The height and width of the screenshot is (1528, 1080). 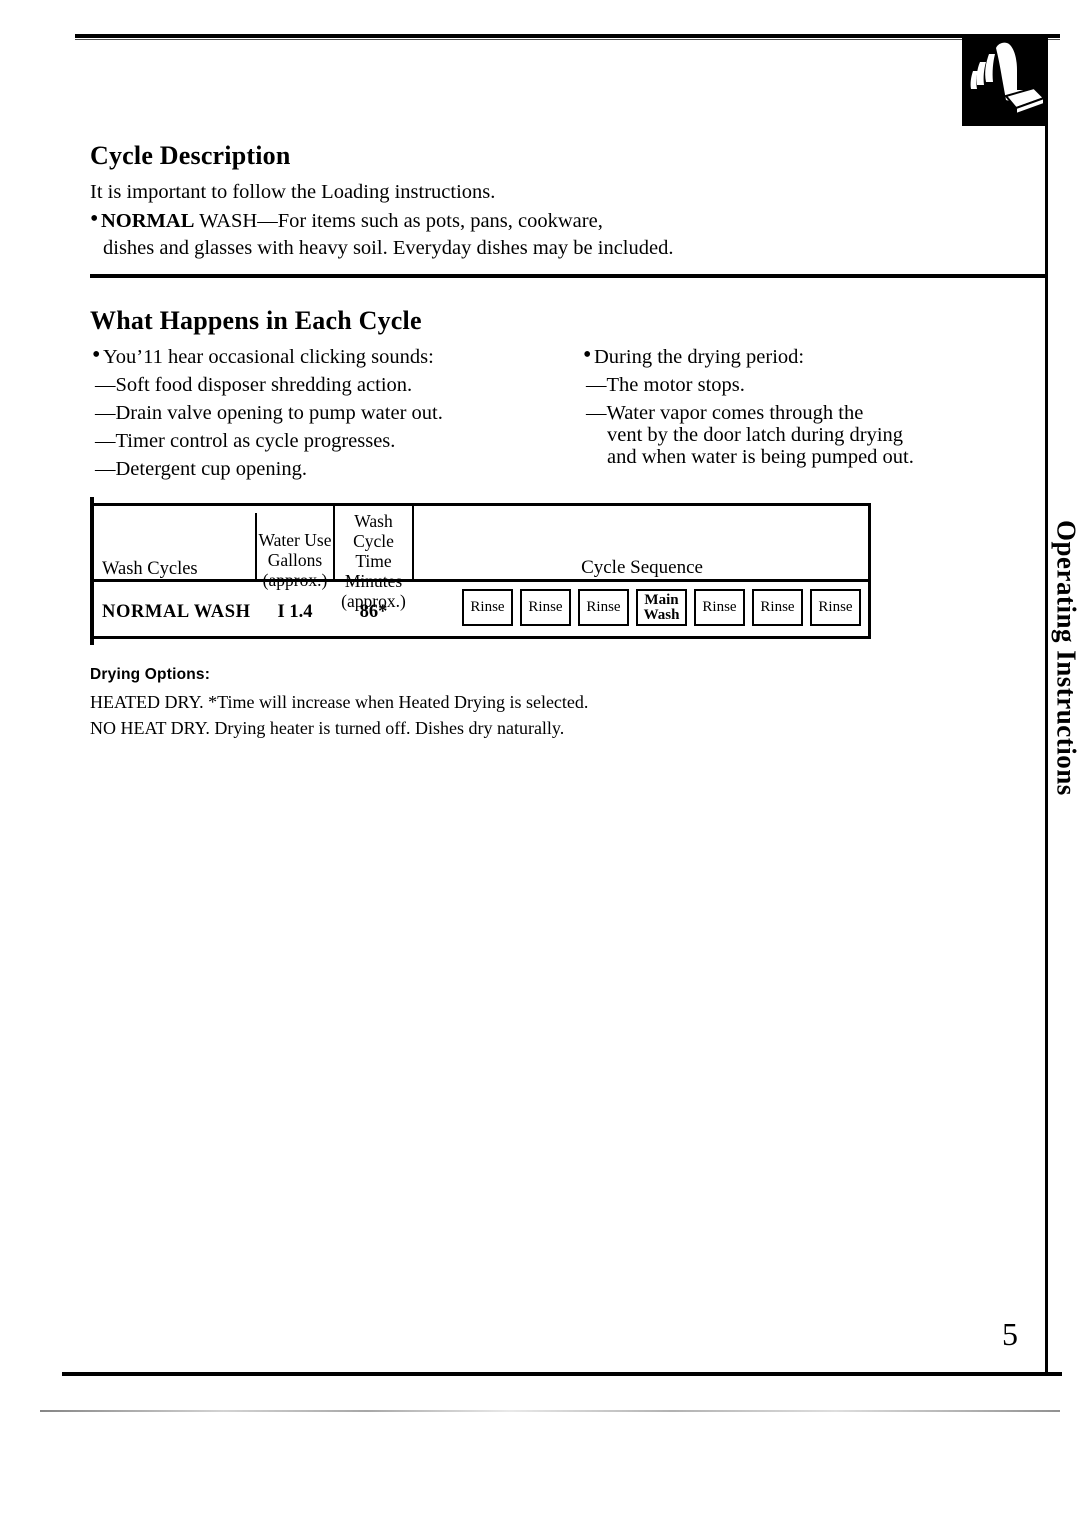 What do you see at coordinates (245, 441) in the screenshot?
I see `what-happens-left-item-3: —Timer control as cycle progresses.` at bounding box center [245, 441].